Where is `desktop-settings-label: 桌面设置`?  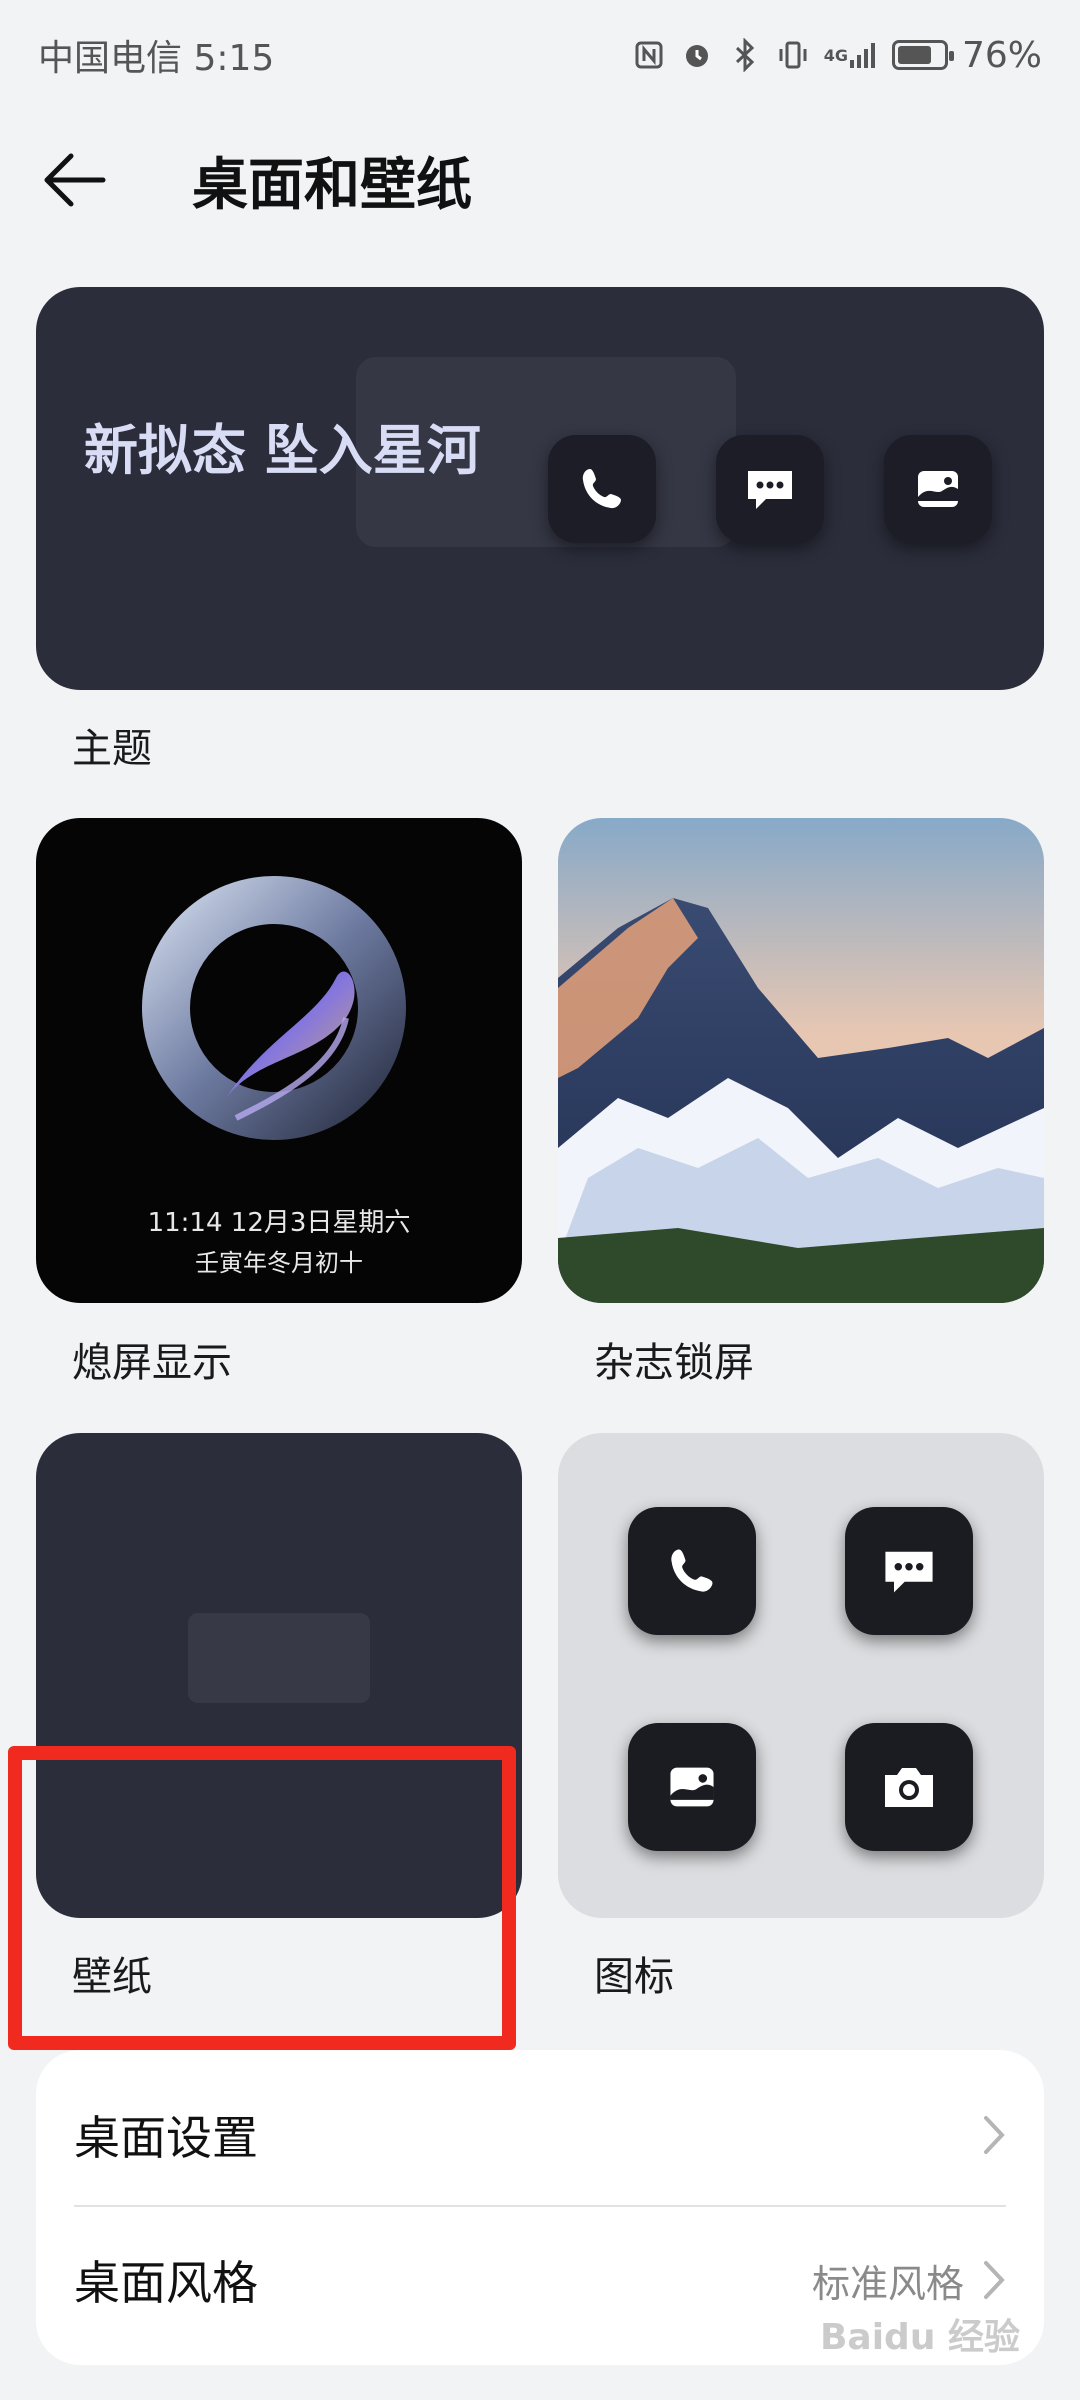 desktop-settings-label: 桌面设置 is located at coordinates (166, 2138).